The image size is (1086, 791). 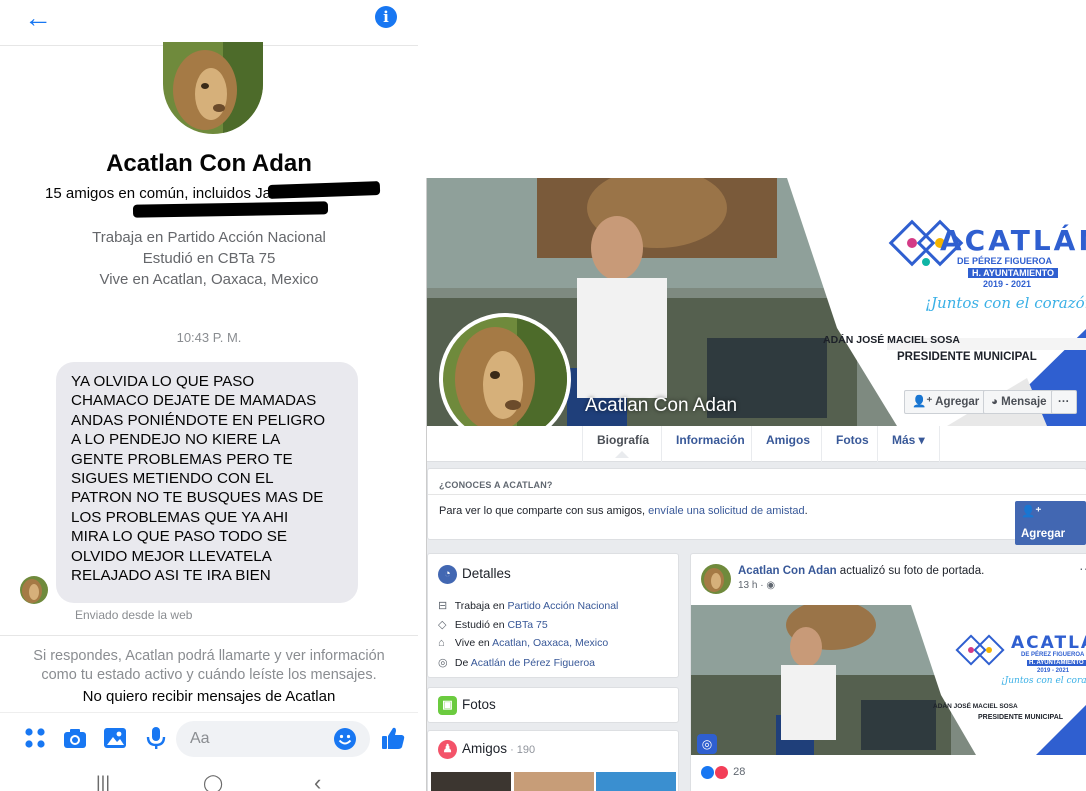 What do you see at coordinates (485, 748) in the screenshot?
I see `friends-title: Amigos` at bounding box center [485, 748].